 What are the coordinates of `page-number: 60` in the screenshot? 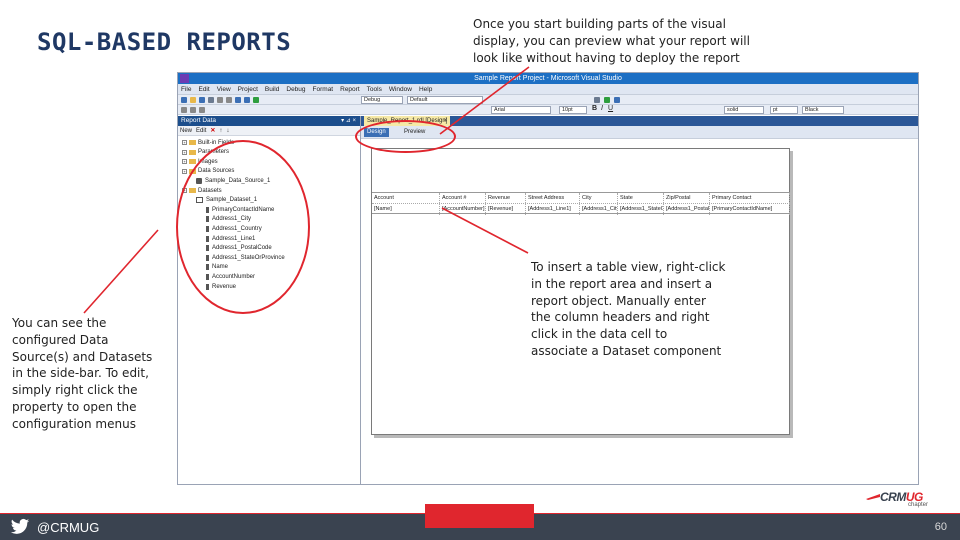 It's located at (940, 527).